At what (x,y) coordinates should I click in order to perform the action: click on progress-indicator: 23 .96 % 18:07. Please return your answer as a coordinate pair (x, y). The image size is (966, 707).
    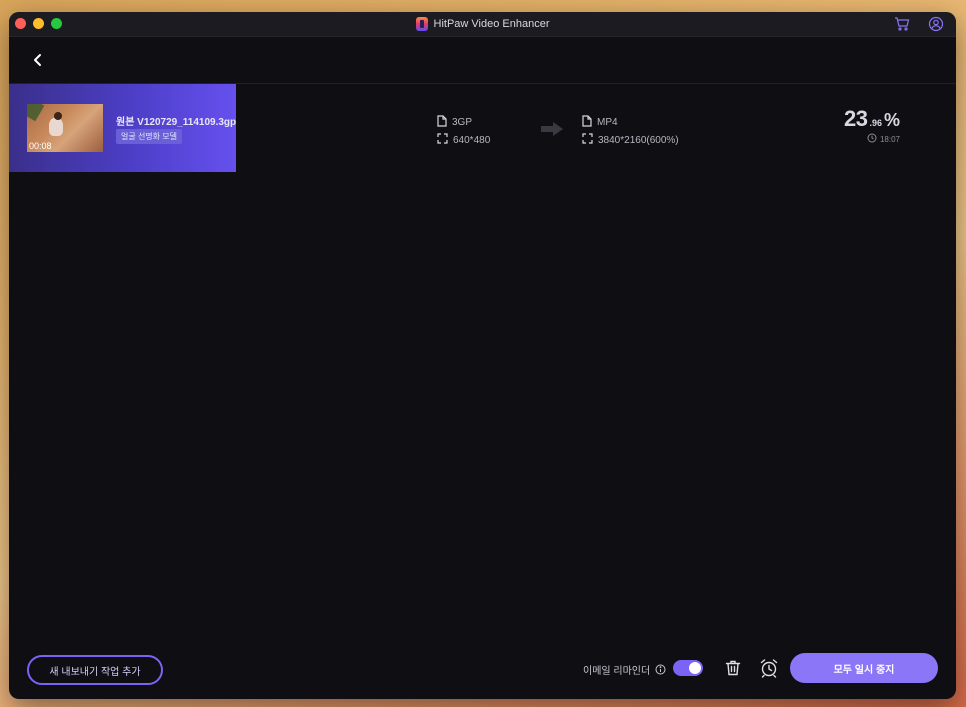
    Looking at the image, I should click on (872, 125).